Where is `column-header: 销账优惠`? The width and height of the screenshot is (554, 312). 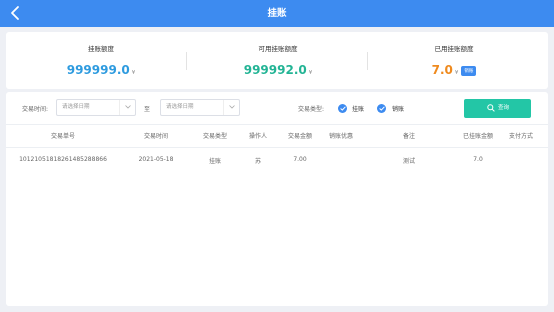 column-header: 销账优惠 is located at coordinates (341, 136).